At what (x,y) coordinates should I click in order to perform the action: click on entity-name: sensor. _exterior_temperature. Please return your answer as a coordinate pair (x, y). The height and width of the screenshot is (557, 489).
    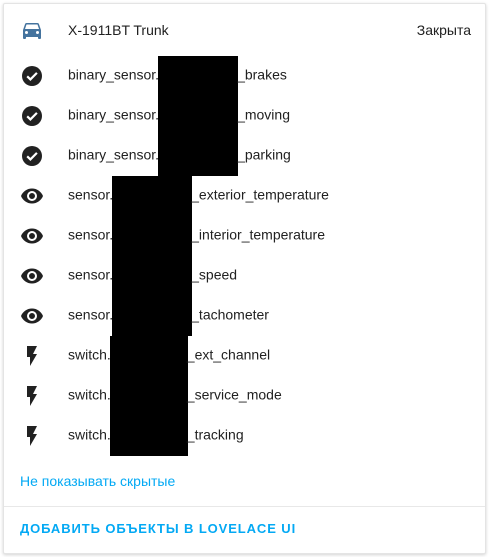
    Looking at the image, I should click on (198, 196).